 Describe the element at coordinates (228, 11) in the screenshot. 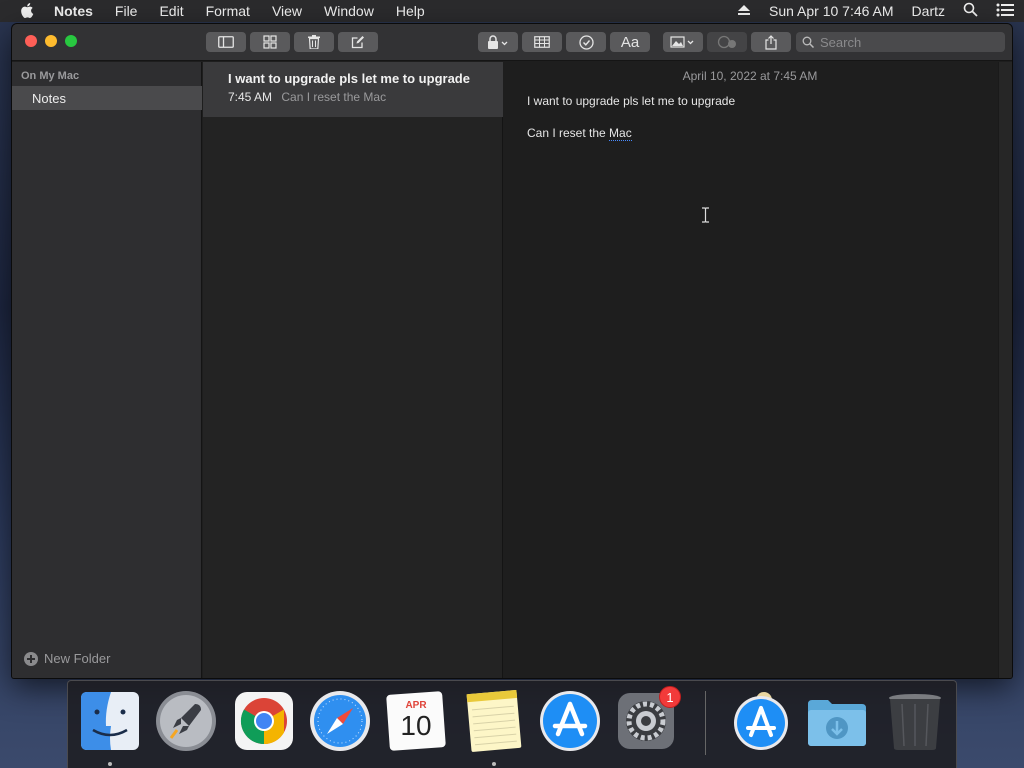

I see `menu-format: Format` at that location.